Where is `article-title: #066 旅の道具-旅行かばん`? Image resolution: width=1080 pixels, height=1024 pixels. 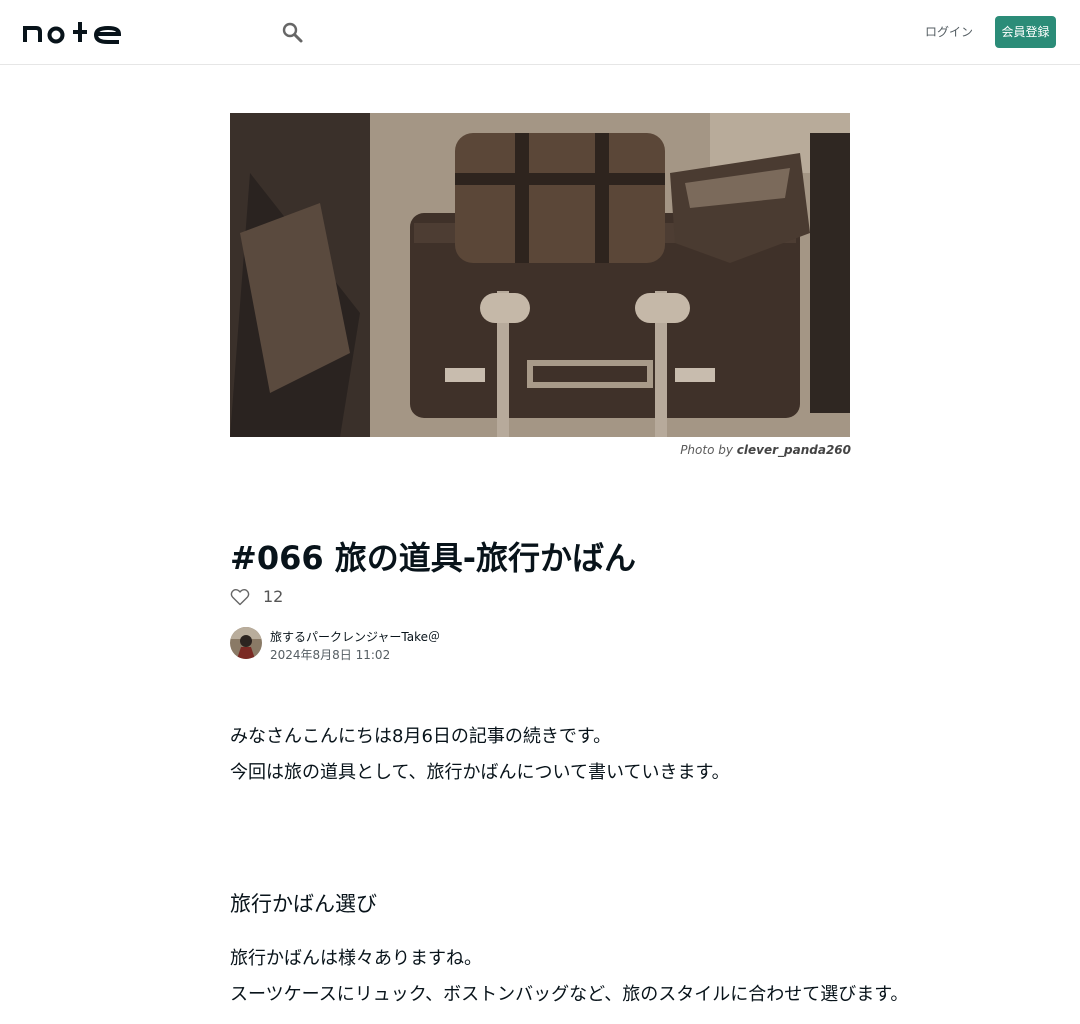 article-title: #066 旅の道具-旅行かばん is located at coordinates (433, 558).